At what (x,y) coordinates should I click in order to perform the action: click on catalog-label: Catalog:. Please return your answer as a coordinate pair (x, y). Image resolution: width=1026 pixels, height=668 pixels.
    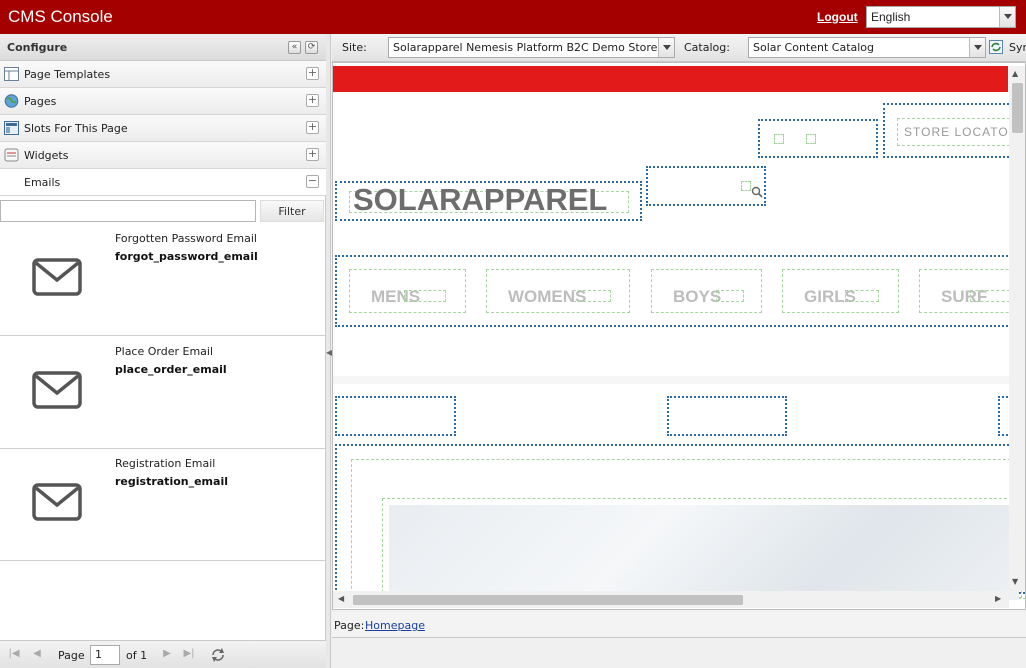
    Looking at the image, I should click on (707, 47).